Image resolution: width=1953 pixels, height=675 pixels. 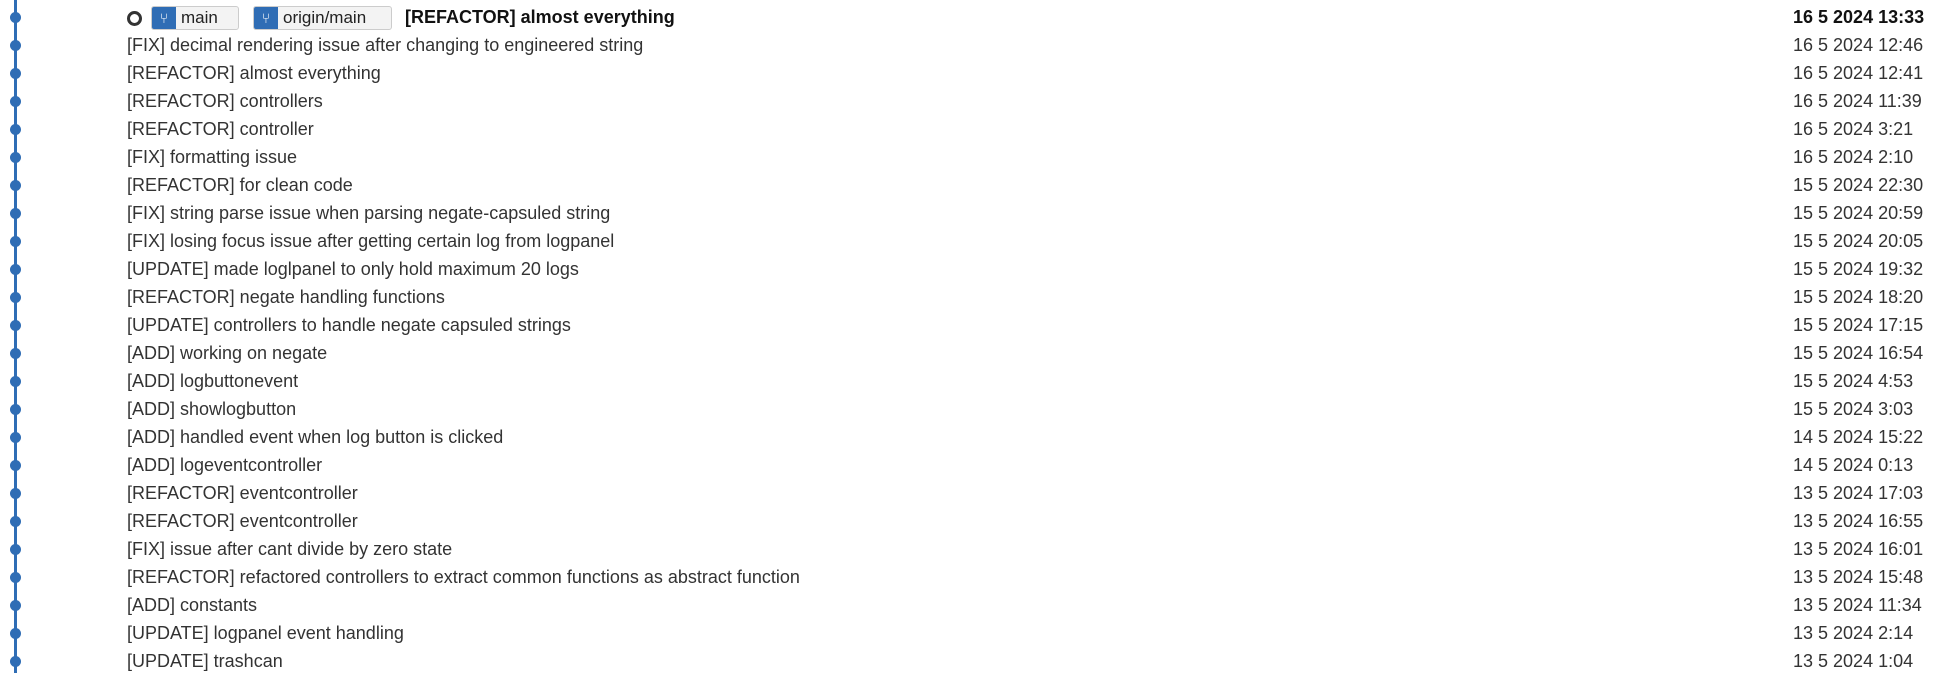 I want to click on commit-row: [UPDATE] trashcan 13 5 2024 1:04, so click(x=976, y=661).